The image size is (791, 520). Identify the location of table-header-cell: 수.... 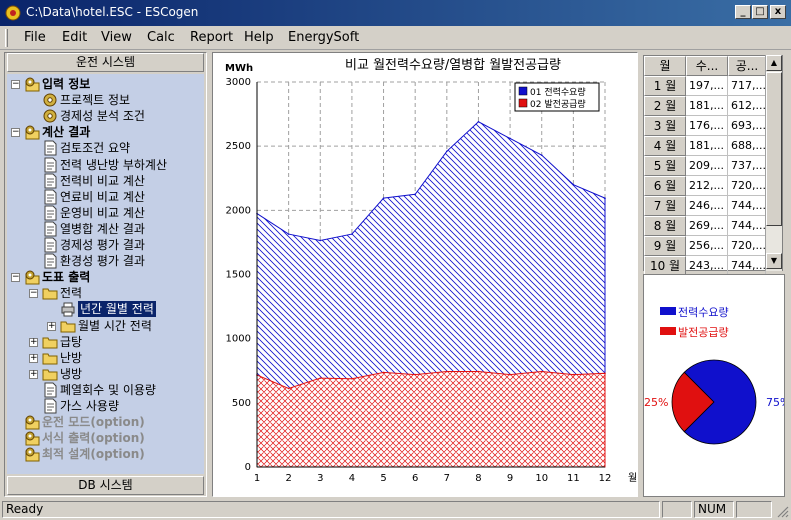
(707, 66).